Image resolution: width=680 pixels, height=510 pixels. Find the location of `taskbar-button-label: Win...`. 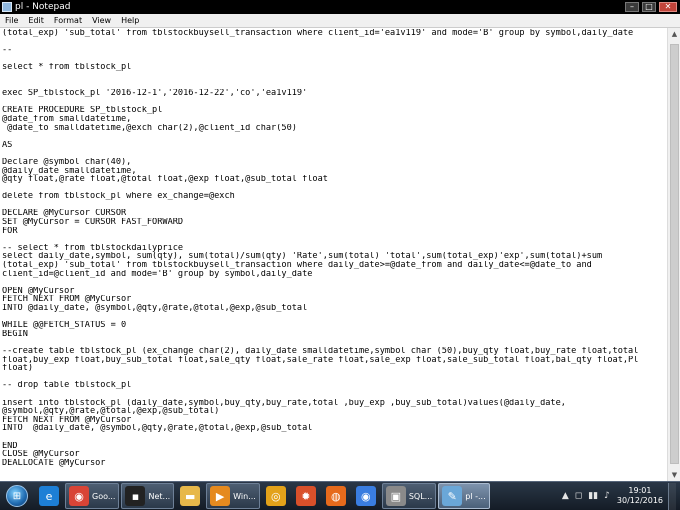

taskbar-button-label: Win... is located at coordinates (244, 496).